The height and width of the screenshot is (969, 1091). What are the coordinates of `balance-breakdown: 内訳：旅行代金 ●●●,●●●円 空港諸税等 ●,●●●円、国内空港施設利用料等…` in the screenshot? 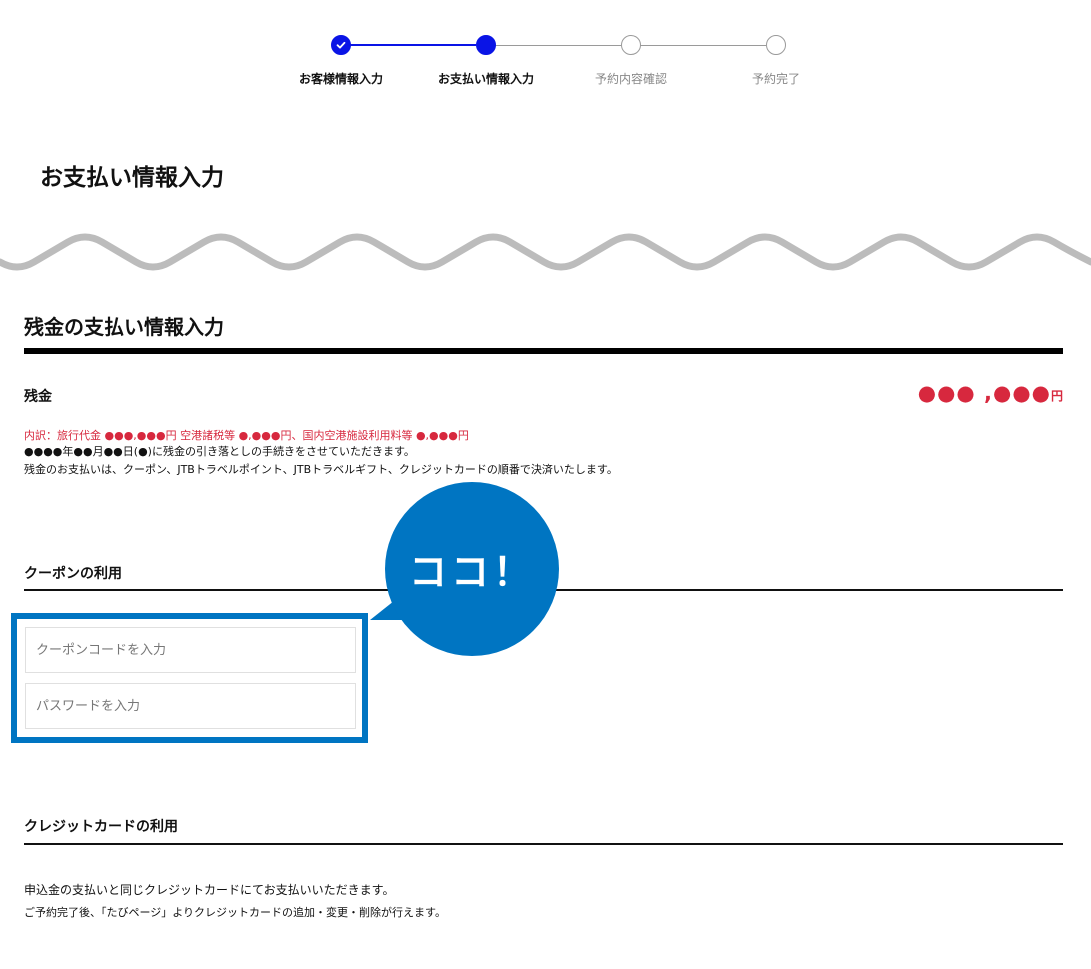 It's located at (246, 435).